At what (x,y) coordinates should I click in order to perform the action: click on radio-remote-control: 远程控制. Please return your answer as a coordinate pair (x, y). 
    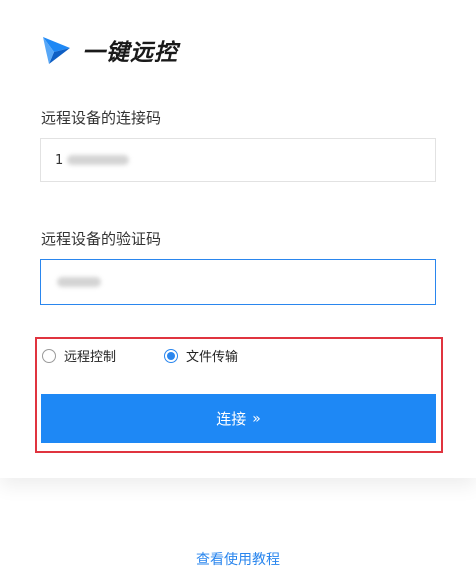
    Looking at the image, I should click on (79, 355).